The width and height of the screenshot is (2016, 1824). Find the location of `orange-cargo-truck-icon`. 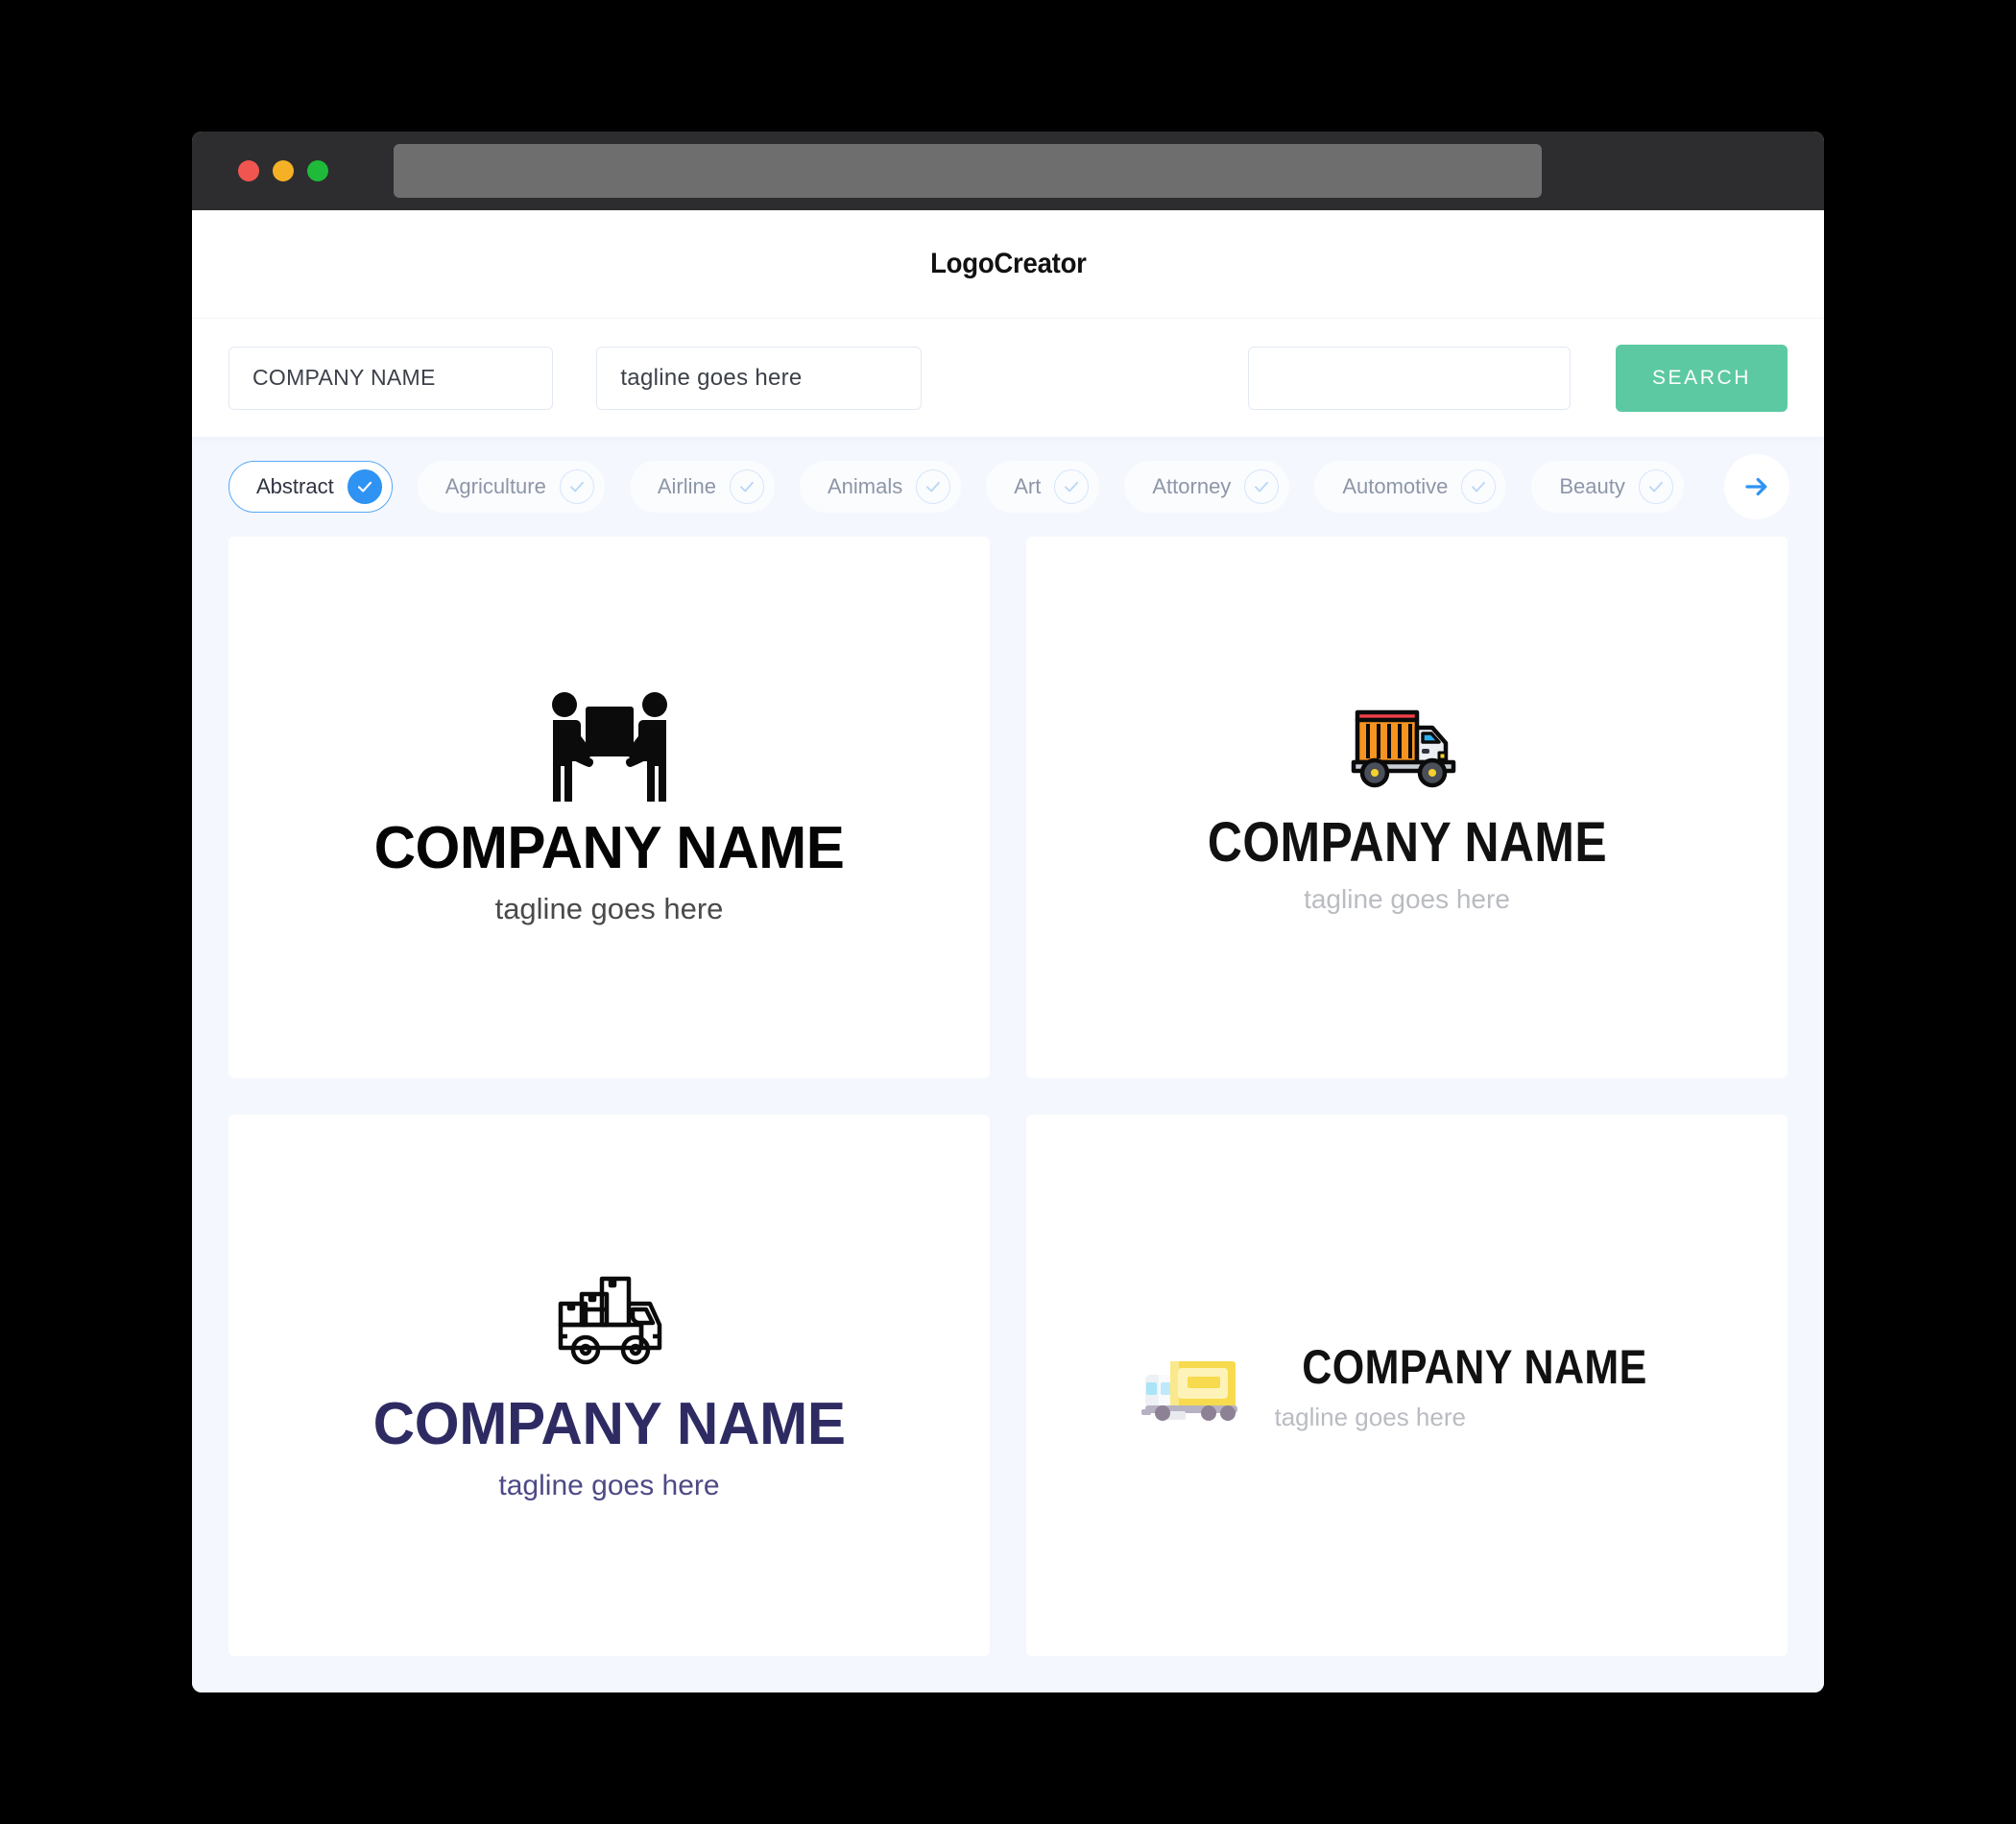

orange-cargo-truck-icon is located at coordinates (1407, 745).